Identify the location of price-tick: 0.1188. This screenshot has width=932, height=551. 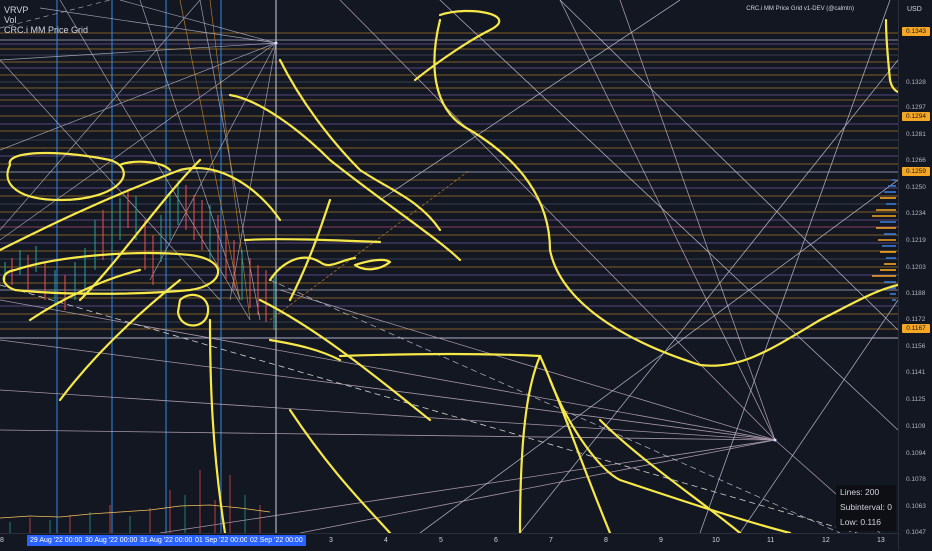
(916, 293).